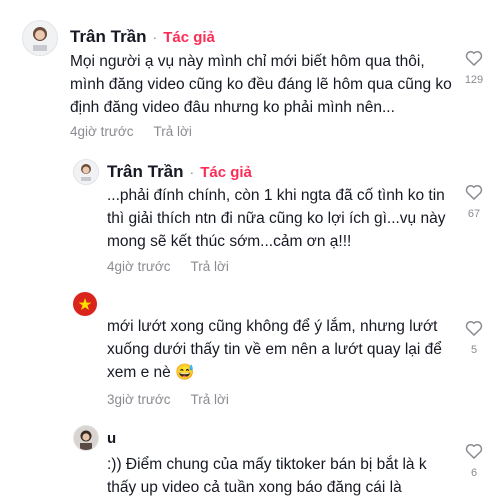 The width and height of the screenshot is (498, 499). I want to click on like-button: 6, so click(474, 460).